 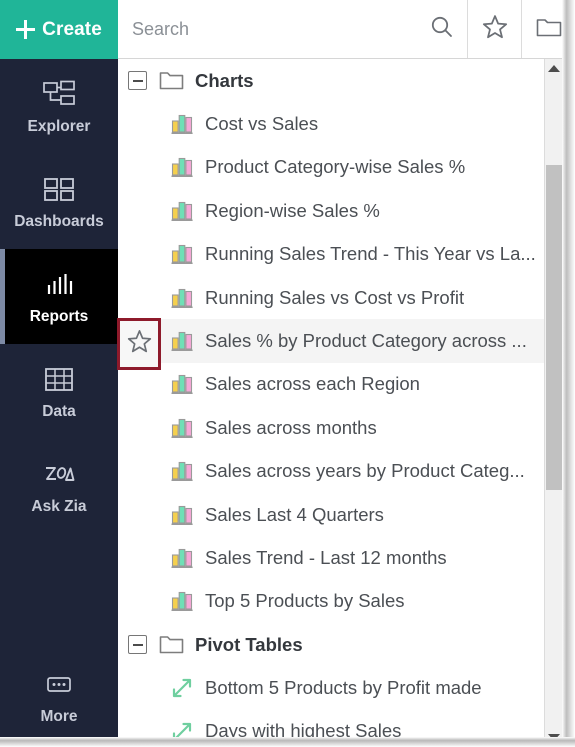 I want to click on favorites-button, so click(x=494, y=29).